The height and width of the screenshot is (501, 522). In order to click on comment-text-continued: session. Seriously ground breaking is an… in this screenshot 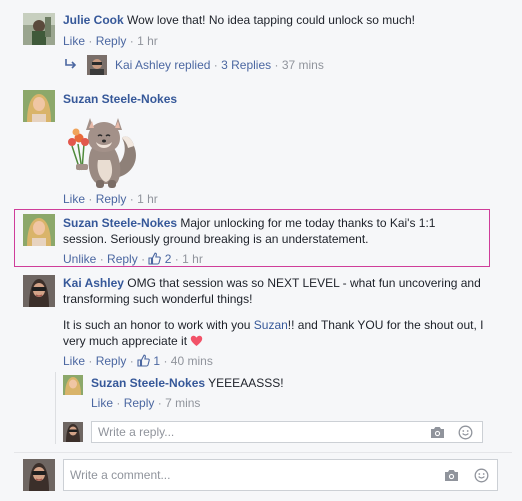, I will do `click(216, 239)`.